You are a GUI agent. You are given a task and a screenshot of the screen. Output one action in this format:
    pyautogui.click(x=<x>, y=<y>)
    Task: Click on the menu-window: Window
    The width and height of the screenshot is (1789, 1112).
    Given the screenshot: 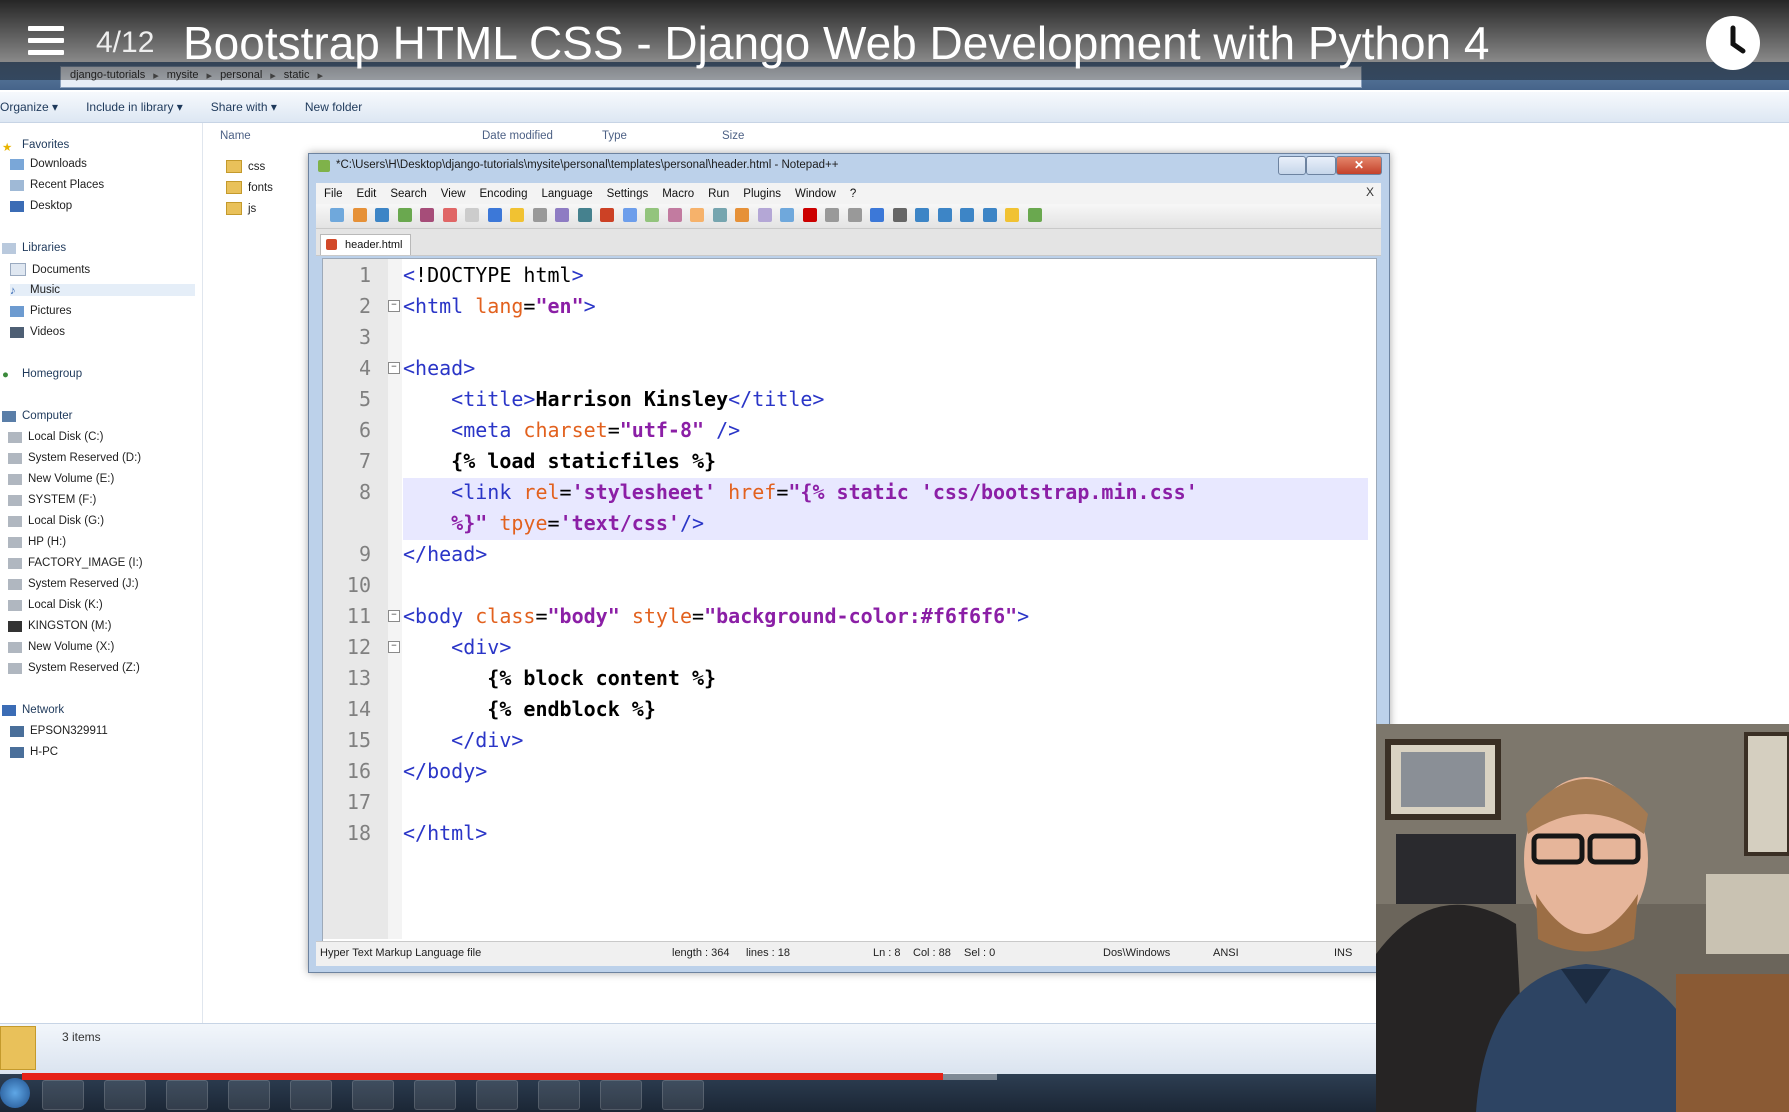 What is the action you would take?
    pyautogui.click(x=815, y=194)
    